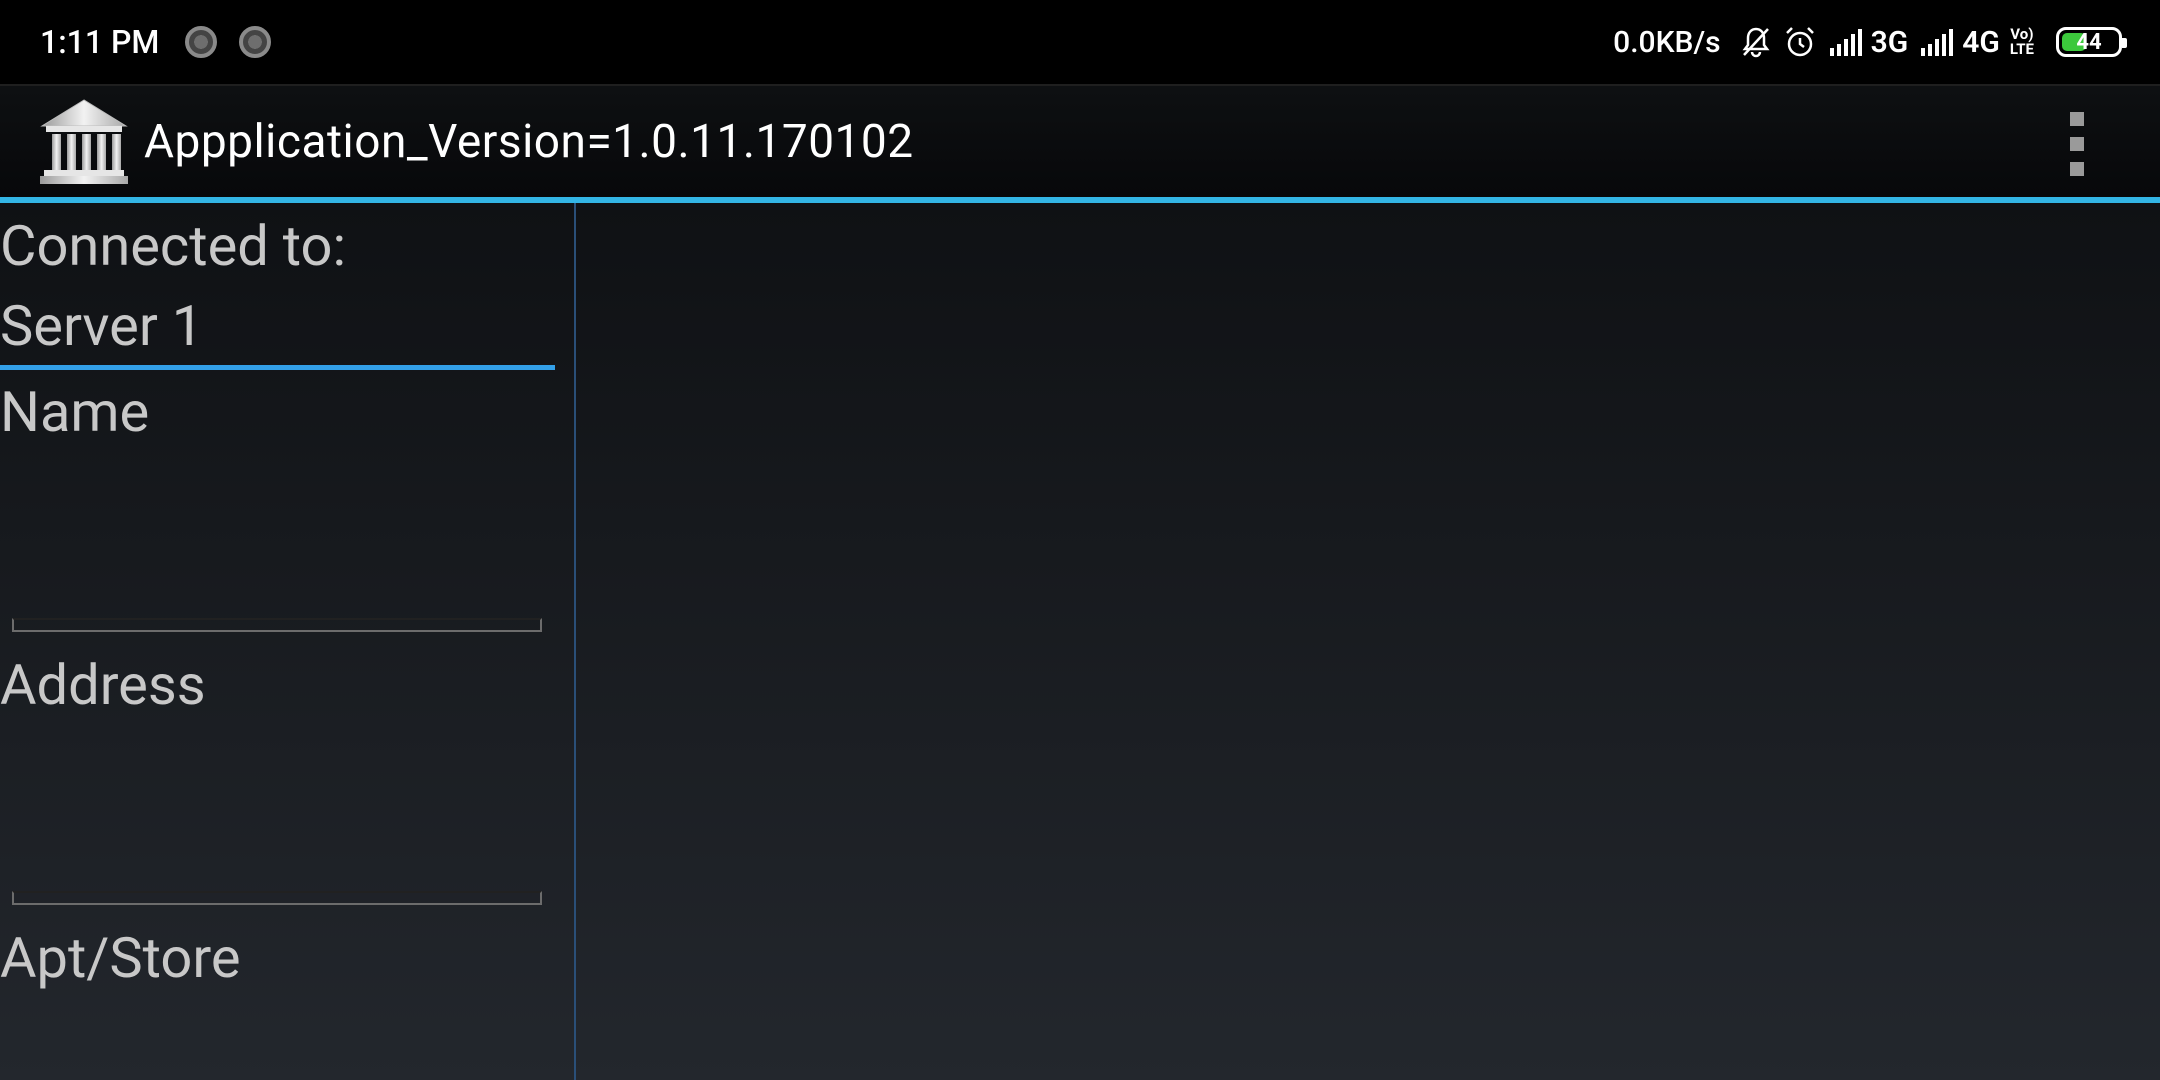 The width and height of the screenshot is (2160, 1080). I want to click on server-underline, so click(277, 367).